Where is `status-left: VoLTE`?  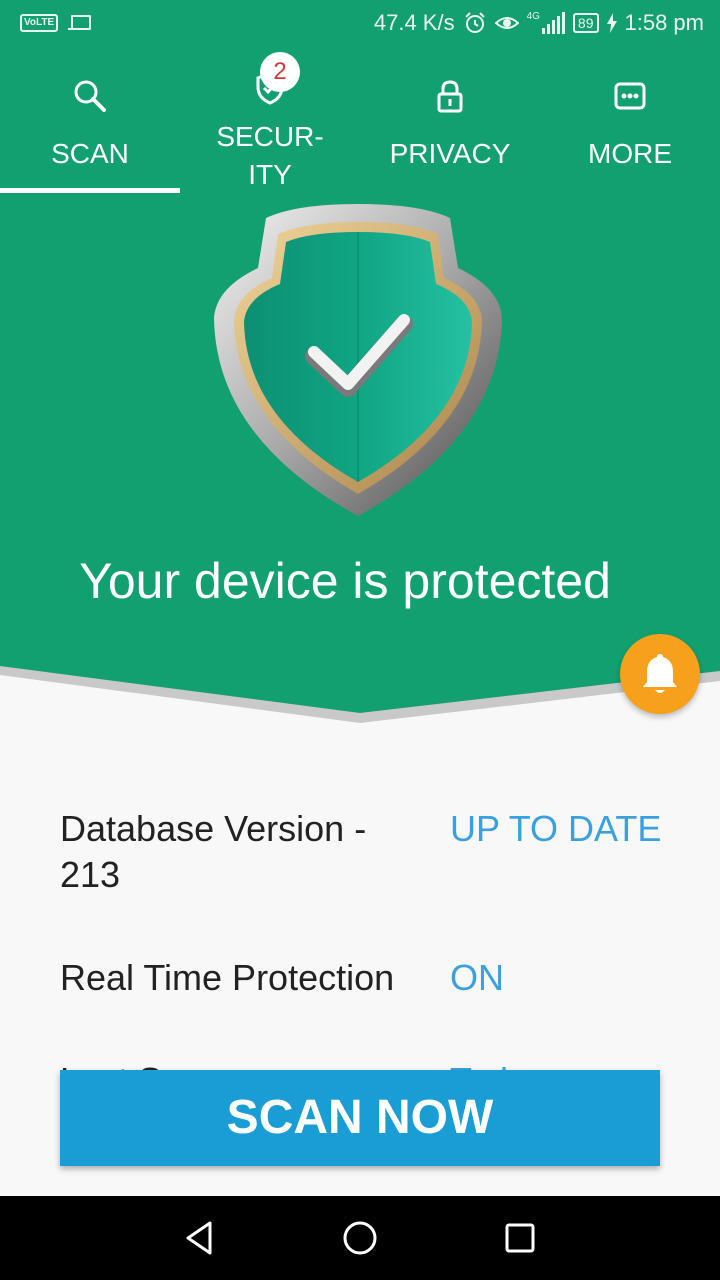
status-left: VoLTE is located at coordinates (56, 23).